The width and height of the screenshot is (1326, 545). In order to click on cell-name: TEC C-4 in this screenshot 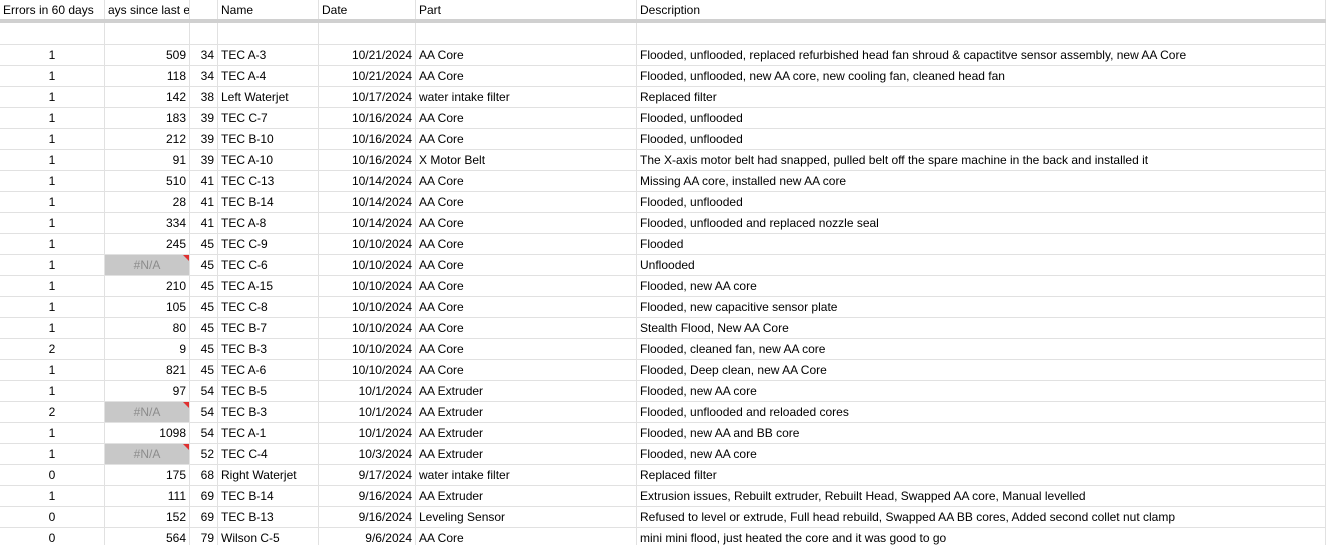, I will do `click(268, 454)`.